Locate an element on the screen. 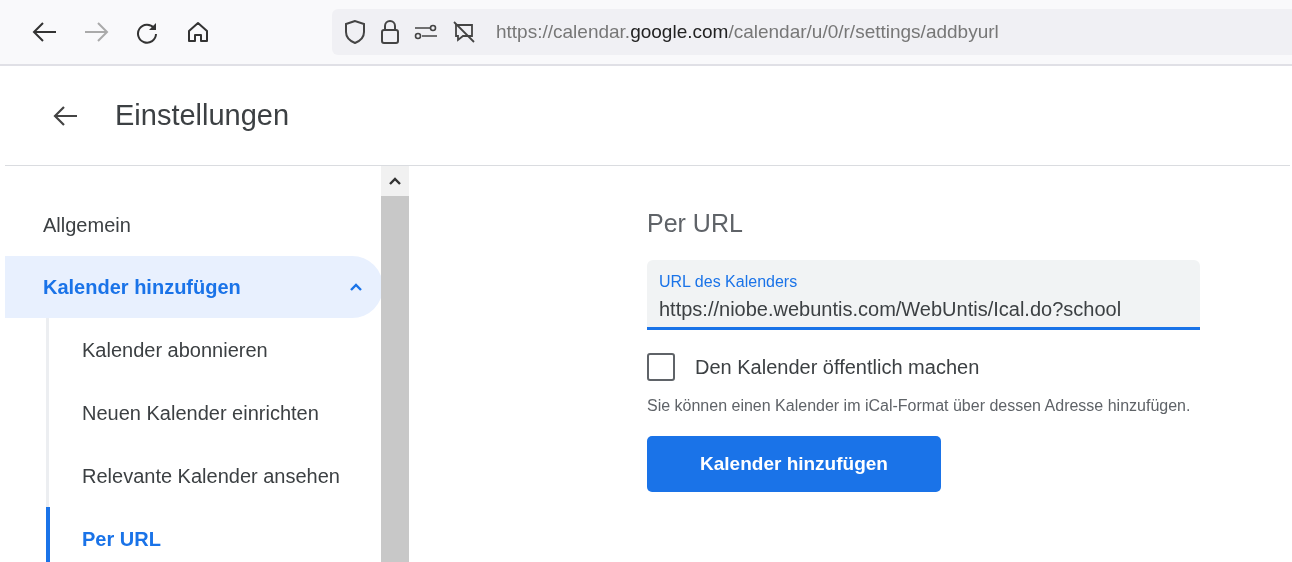  section-title: Per URL is located at coordinates (695, 223).